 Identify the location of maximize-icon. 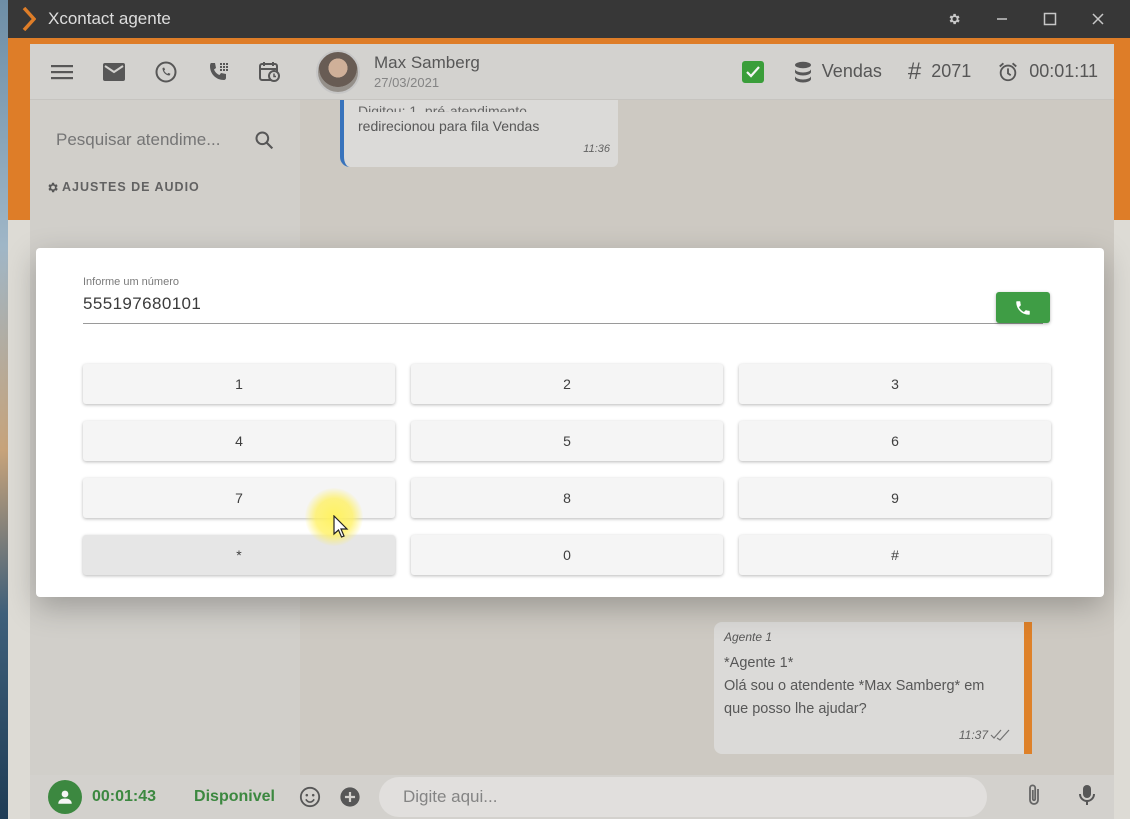
(1050, 19).